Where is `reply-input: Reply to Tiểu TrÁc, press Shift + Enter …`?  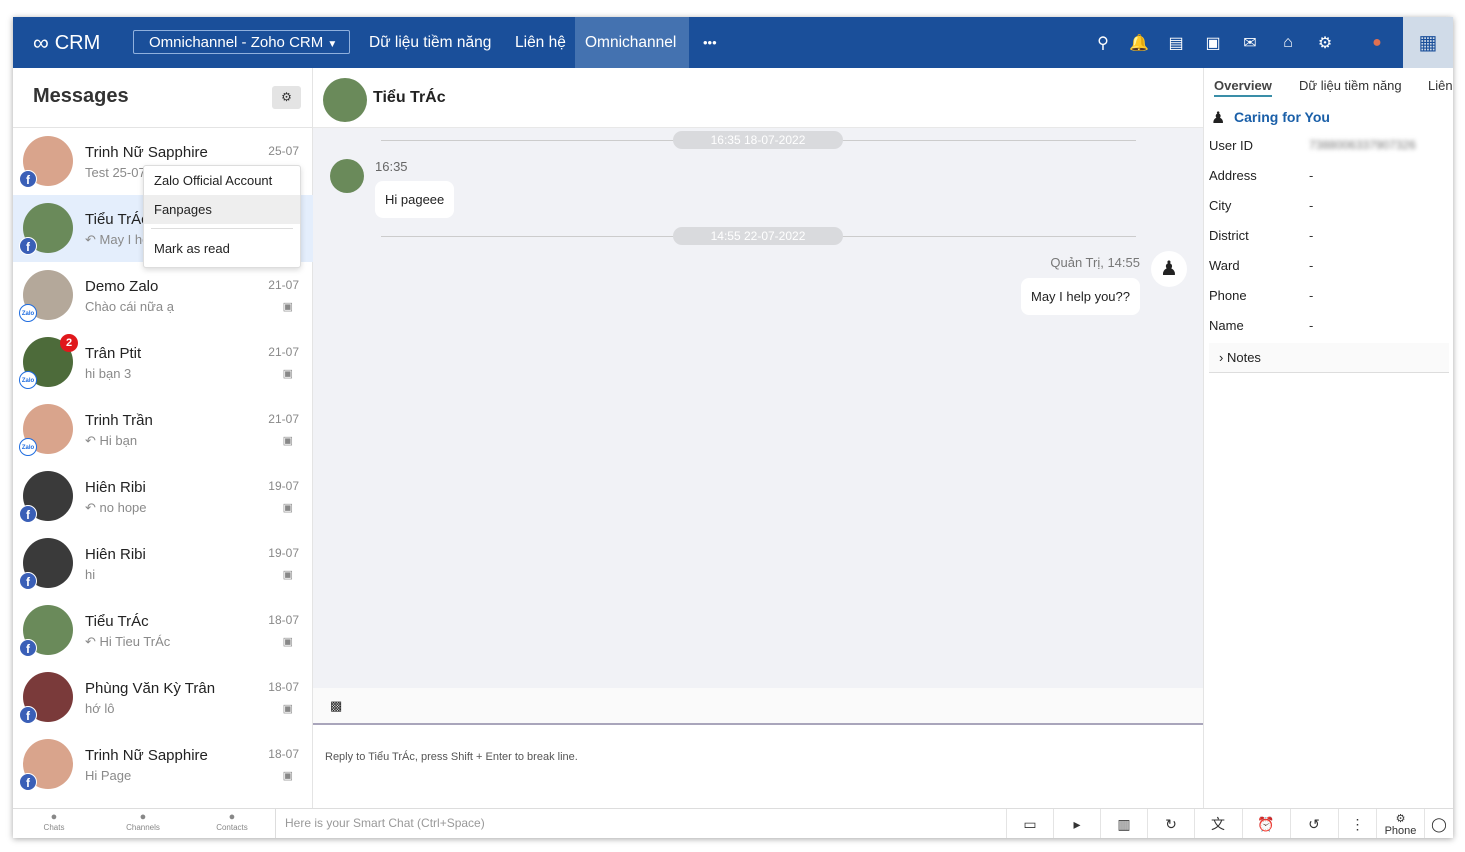 reply-input: Reply to Tiểu TrÁc, press Shift + Enter … is located at coordinates (758, 766).